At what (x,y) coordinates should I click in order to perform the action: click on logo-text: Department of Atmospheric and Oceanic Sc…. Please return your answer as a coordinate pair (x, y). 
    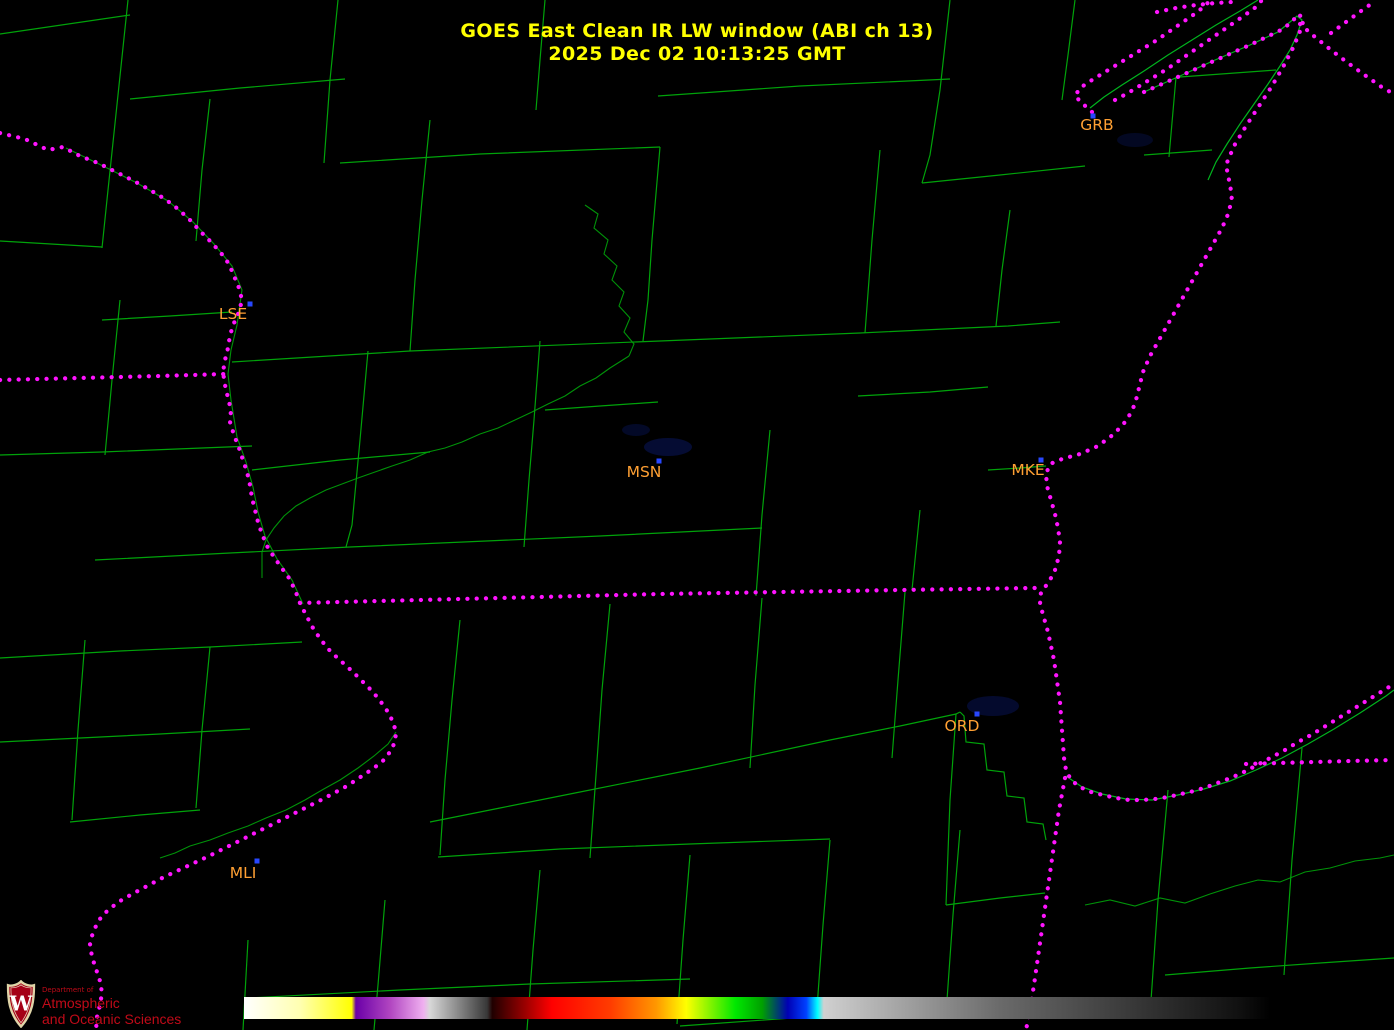
    Looking at the image, I should click on (112, 1003).